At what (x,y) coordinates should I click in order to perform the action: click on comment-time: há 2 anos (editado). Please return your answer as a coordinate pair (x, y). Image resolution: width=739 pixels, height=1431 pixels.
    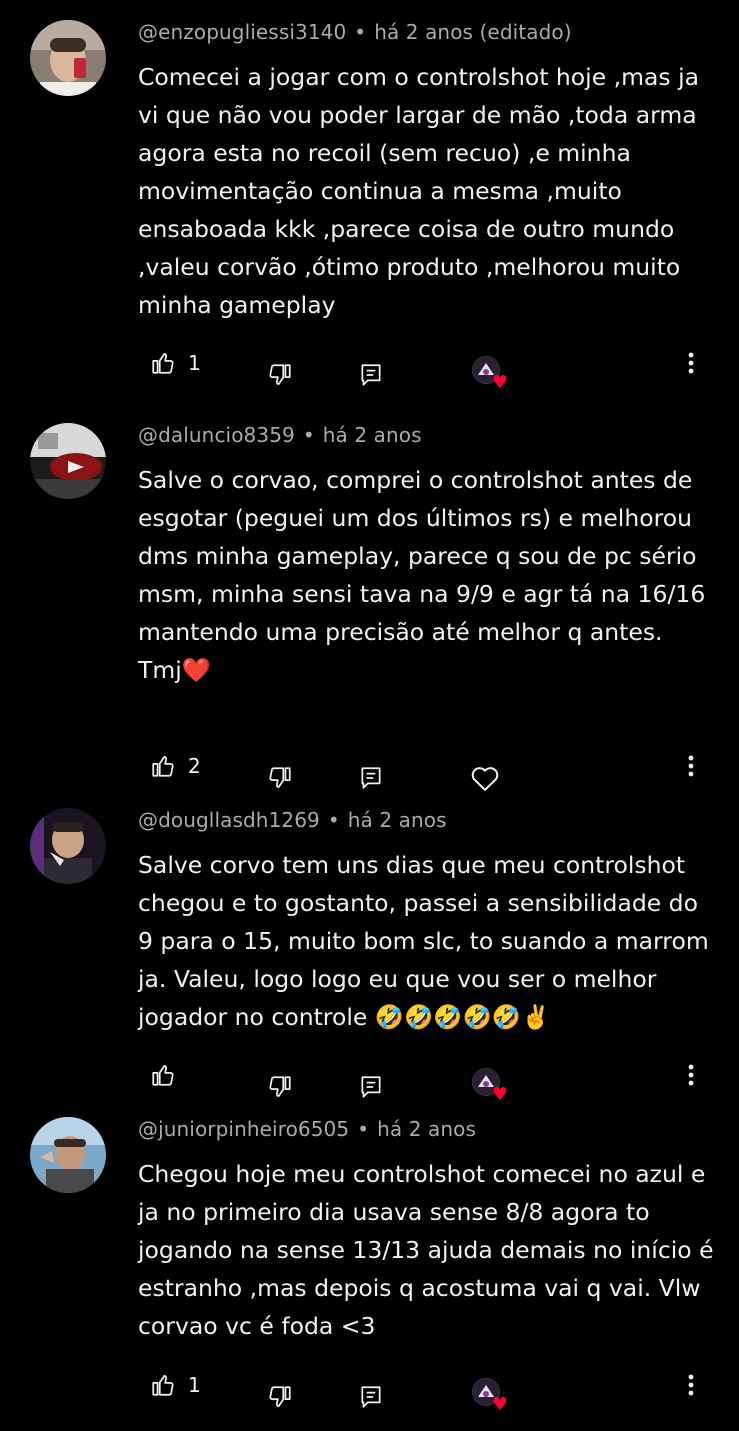
    Looking at the image, I should click on (473, 32).